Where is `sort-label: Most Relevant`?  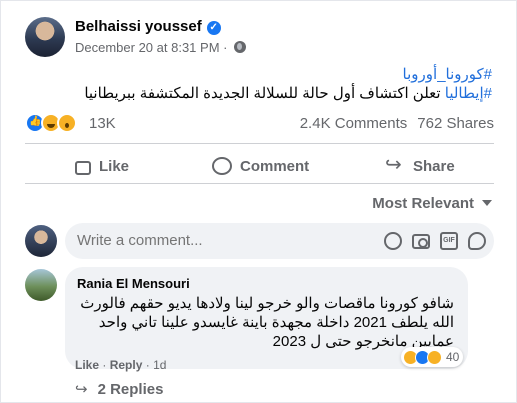
sort-label: Most Relevant is located at coordinates (423, 203).